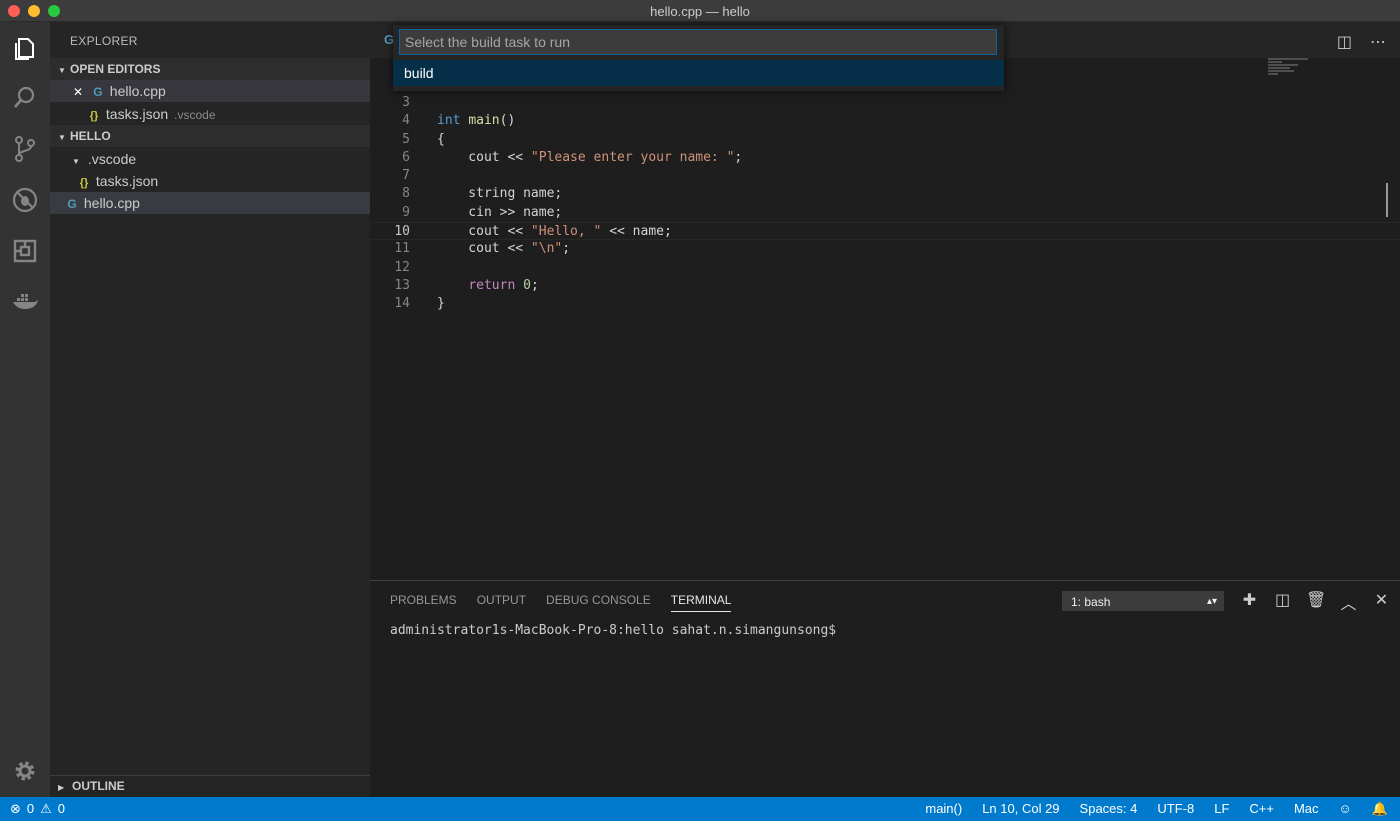 The image size is (1400, 821). I want to click on quick-pick-item-build: build, so click(698, 73).